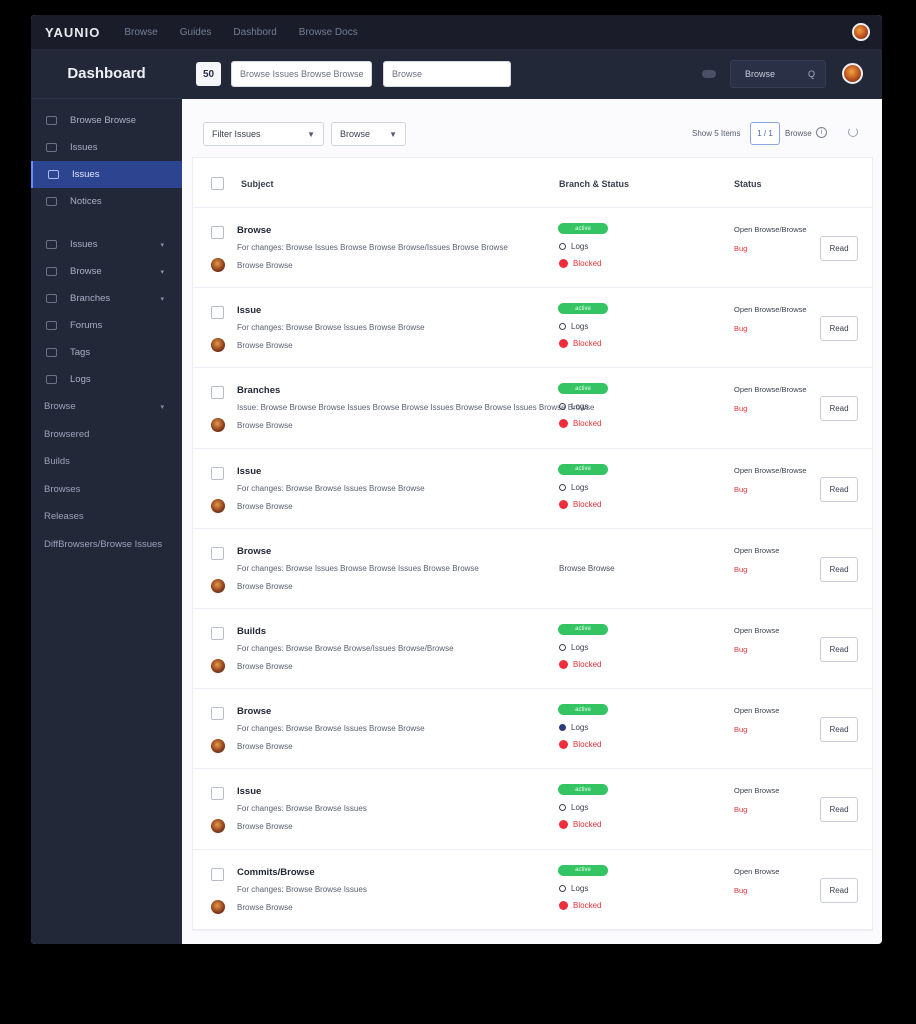 The image size is (916, 1024). What do you see at coordinates (258, 390) in the screenshot?
I see `issue-title: Branches` at bounding box center [258, 390].